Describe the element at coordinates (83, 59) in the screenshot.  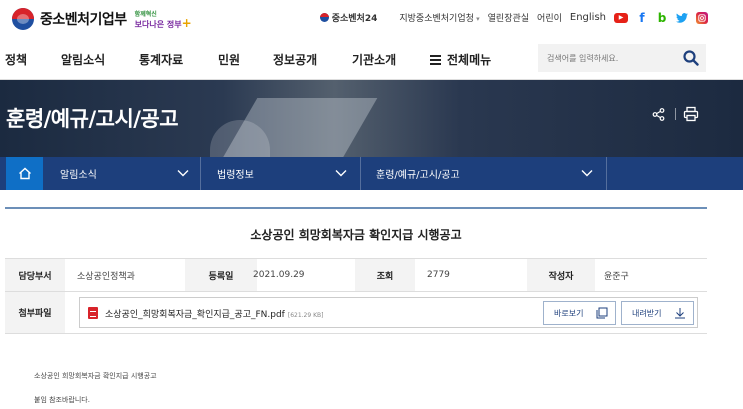
I see `nav-news: 알림소식` at that location.